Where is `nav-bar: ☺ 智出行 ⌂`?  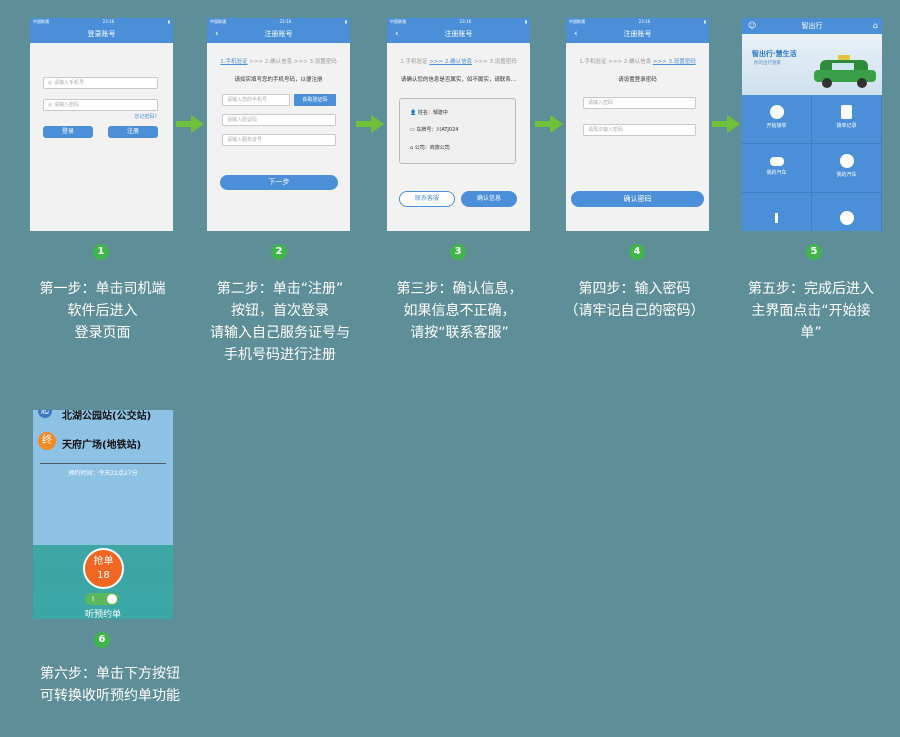
nav-bar: ☺ 智出行 ⌂ is located at coordinates (812, 26).